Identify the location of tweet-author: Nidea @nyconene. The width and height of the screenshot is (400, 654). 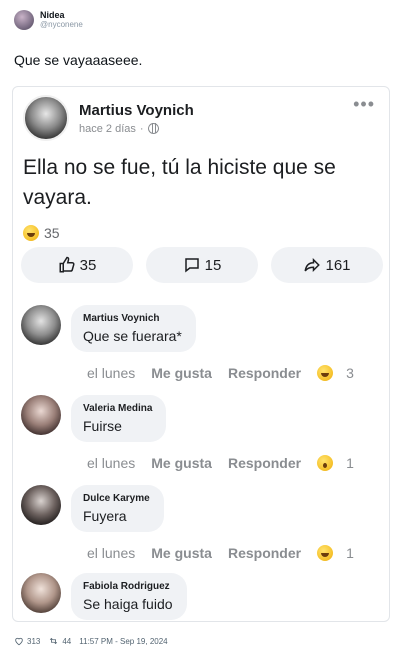
(61, 20).